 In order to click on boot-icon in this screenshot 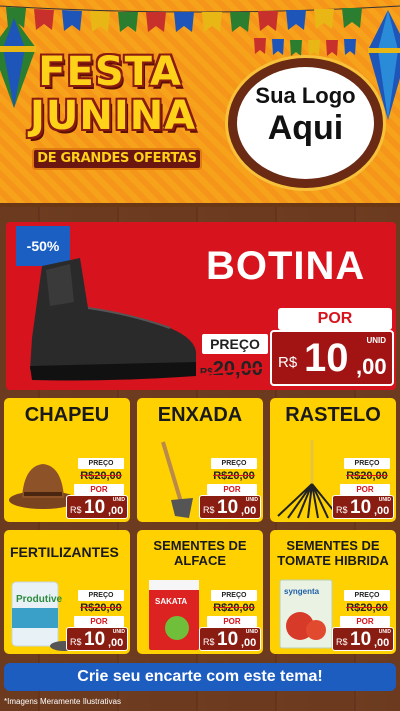, I will do `click(113, 319)`.